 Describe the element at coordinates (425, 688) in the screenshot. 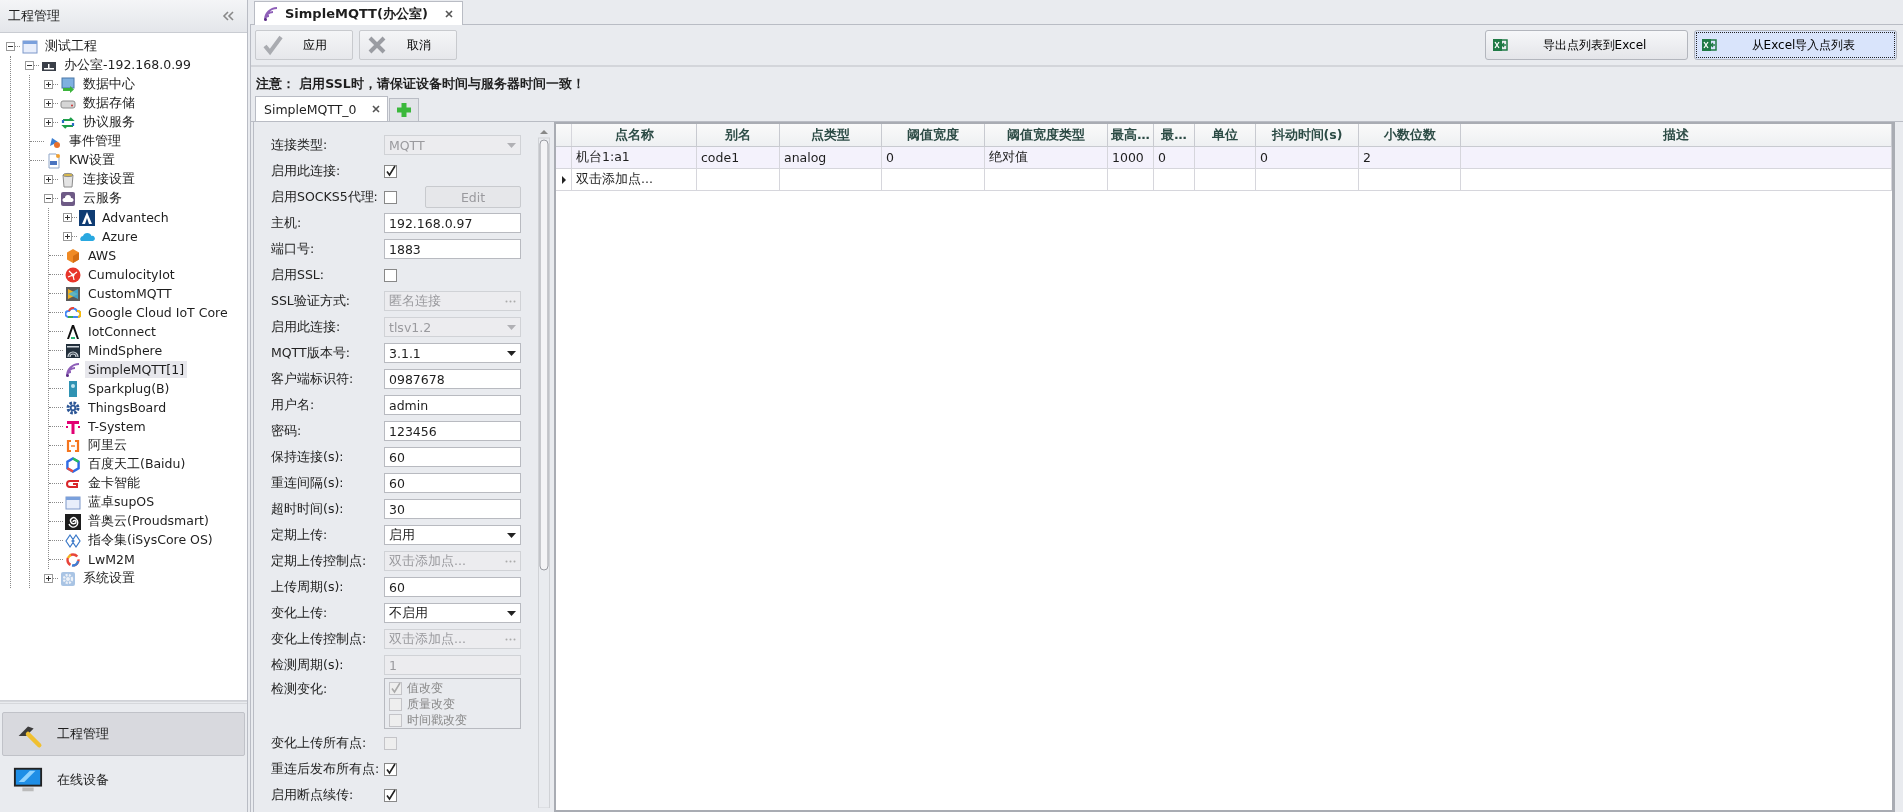

I see `checkbox-label: 值改变` at that location.